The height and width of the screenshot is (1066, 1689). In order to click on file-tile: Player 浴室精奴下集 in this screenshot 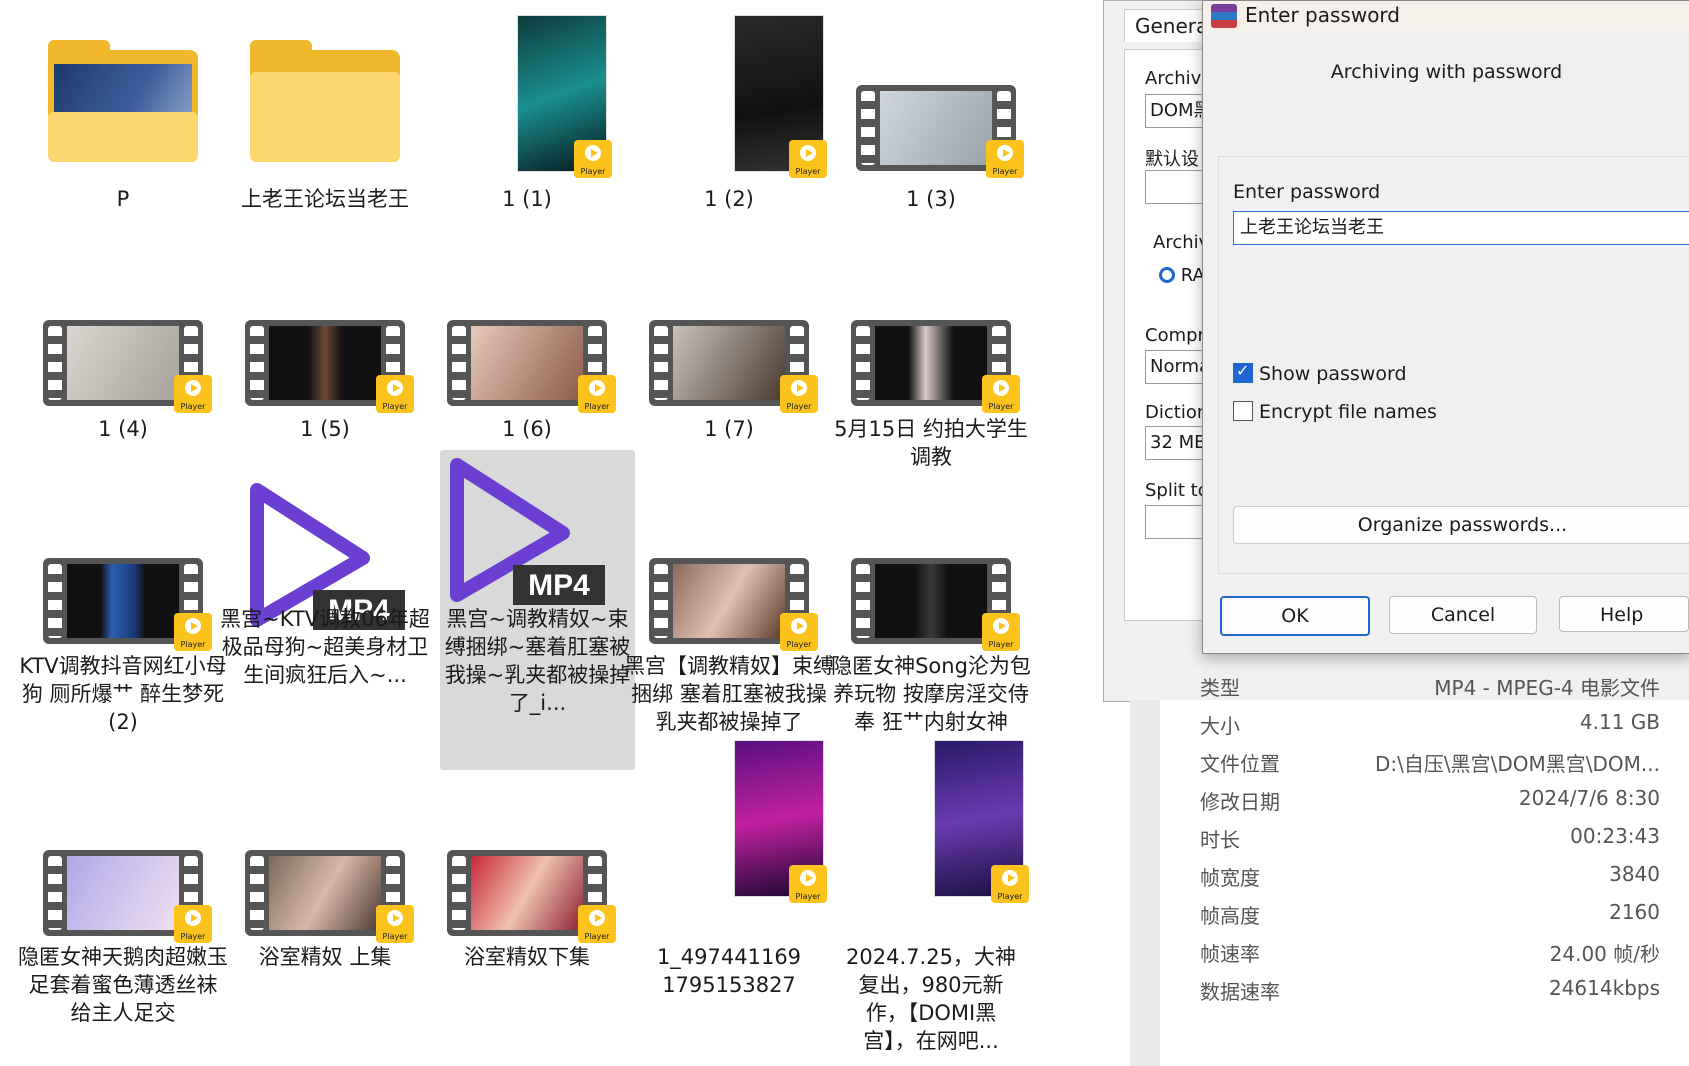, I will do `click(527, 920)`.